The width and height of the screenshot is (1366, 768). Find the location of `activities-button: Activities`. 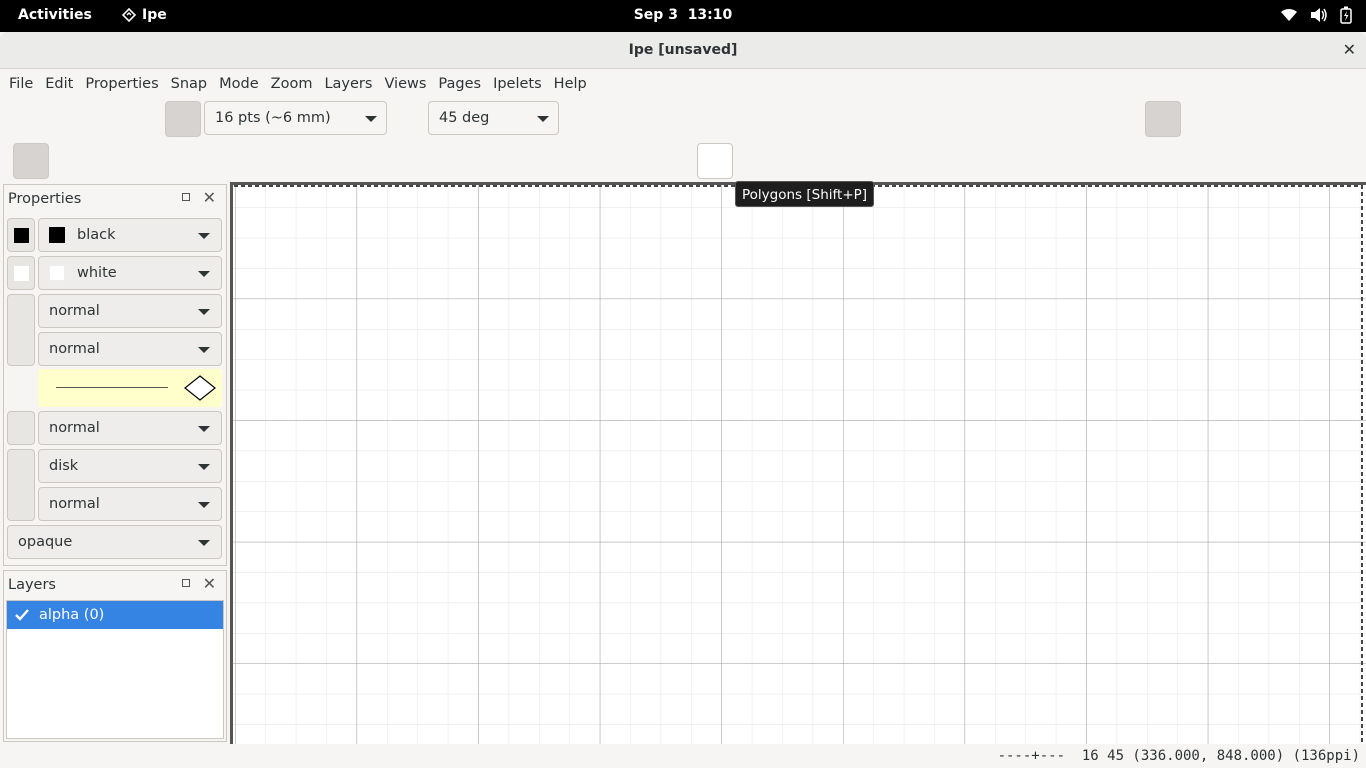

activities-button: Activities is located at coordinates (55, 15).